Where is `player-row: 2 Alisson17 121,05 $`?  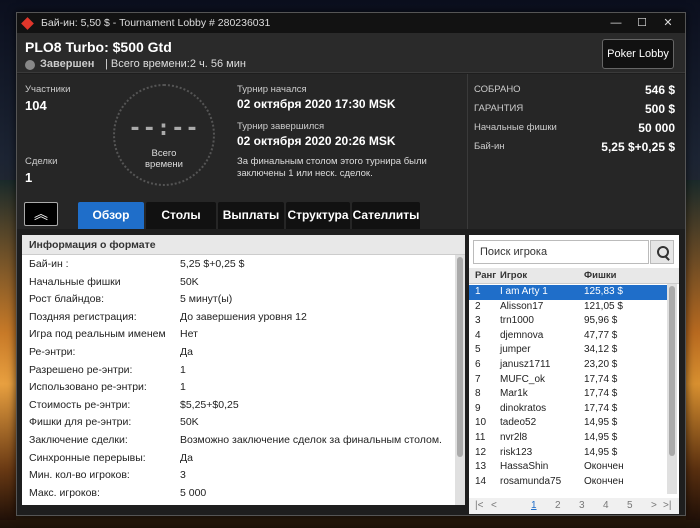 player-row: 2 Alisson17 121,05 $ is located at coordinates (568, 307).